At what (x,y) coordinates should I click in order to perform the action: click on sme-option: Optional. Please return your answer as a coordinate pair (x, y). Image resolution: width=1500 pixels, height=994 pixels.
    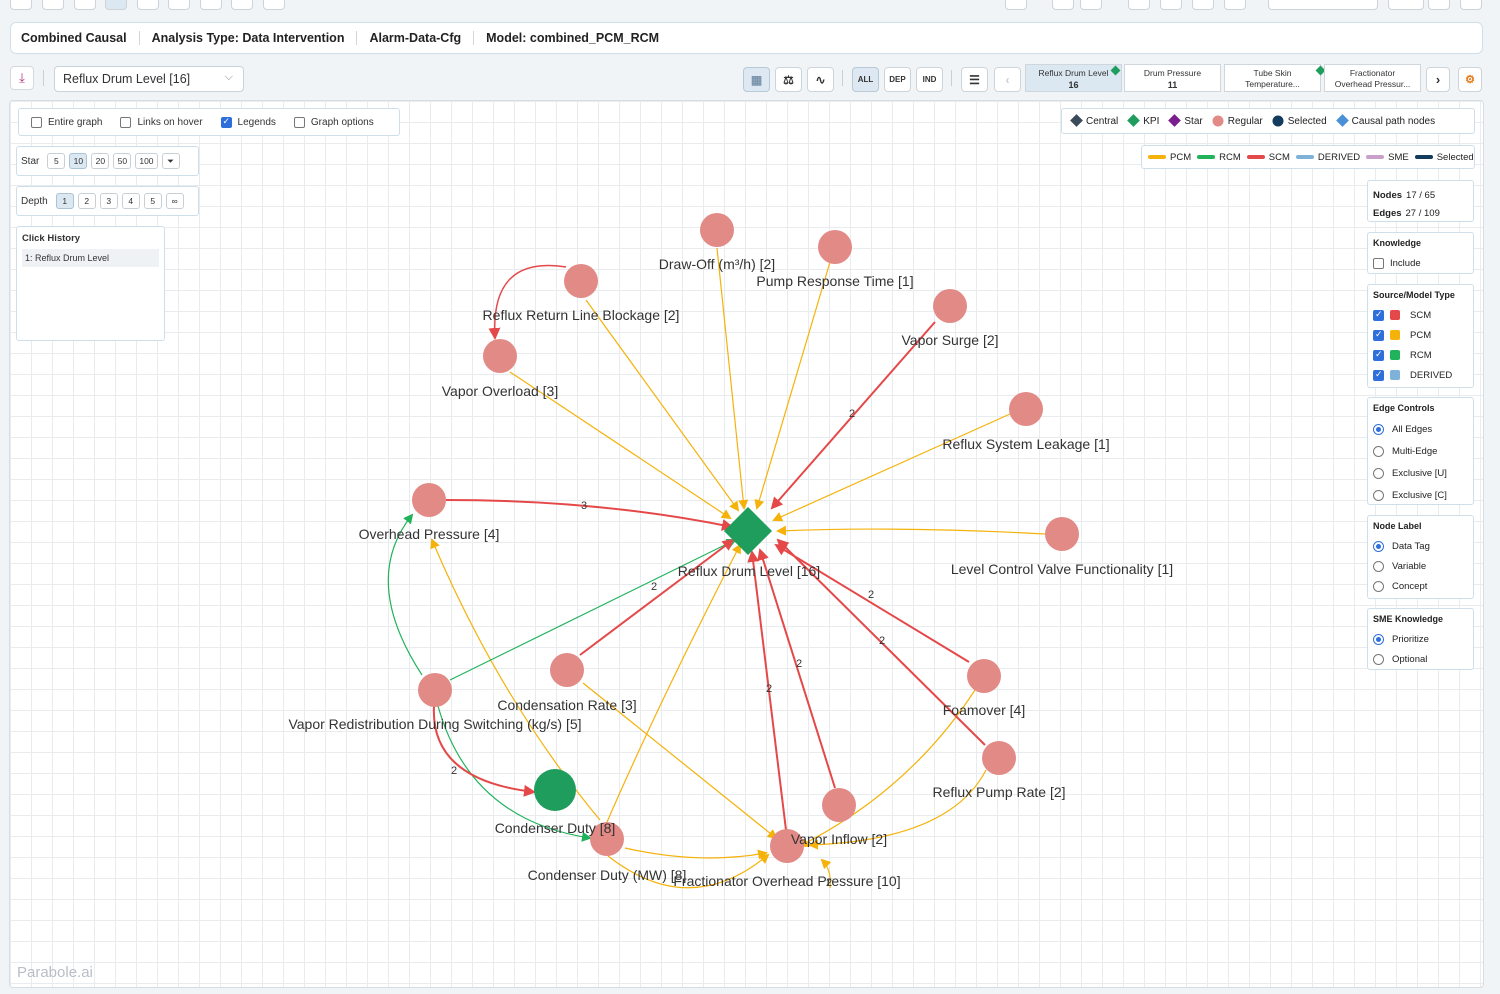
    Looking at the image, I should click on (1420, 659).